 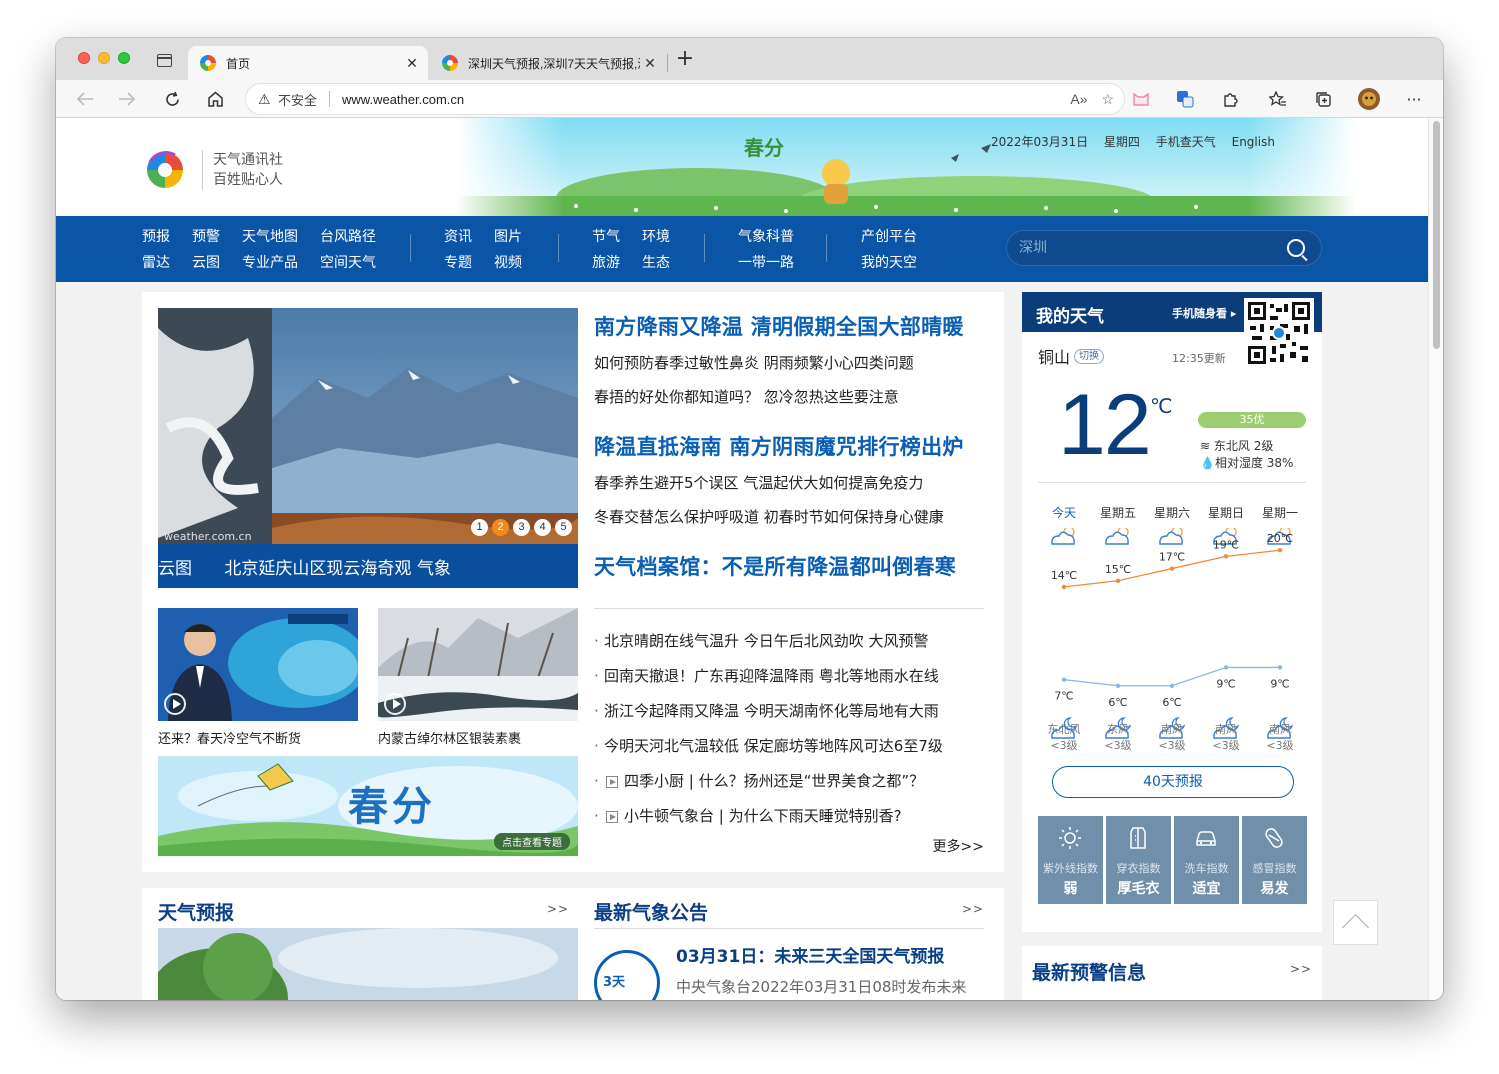 What do you see at coordinates (1414, 99) in the screenshot?
I see `more-menu-icon: ···` at bounding box center [1414, 99].